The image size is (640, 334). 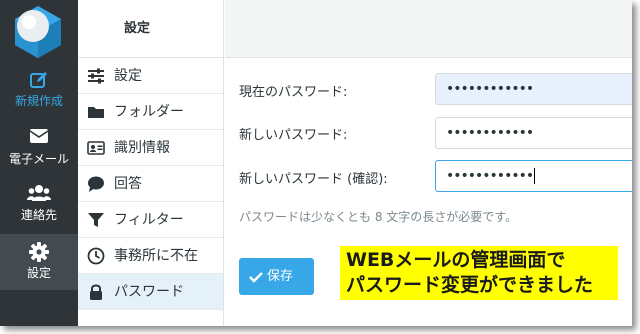 What do you see at coordinates (96, 76) in the screenshot?
I see `sliders-icon` at bounding box center [96, 76].